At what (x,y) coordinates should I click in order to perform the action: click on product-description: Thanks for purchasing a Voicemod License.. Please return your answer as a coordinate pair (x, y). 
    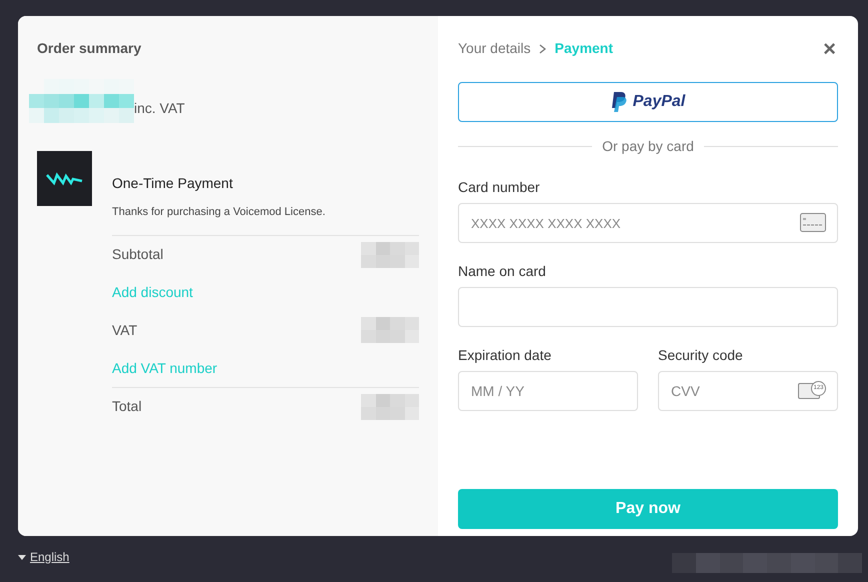
    Looking at the image, I should click on (219, 212).